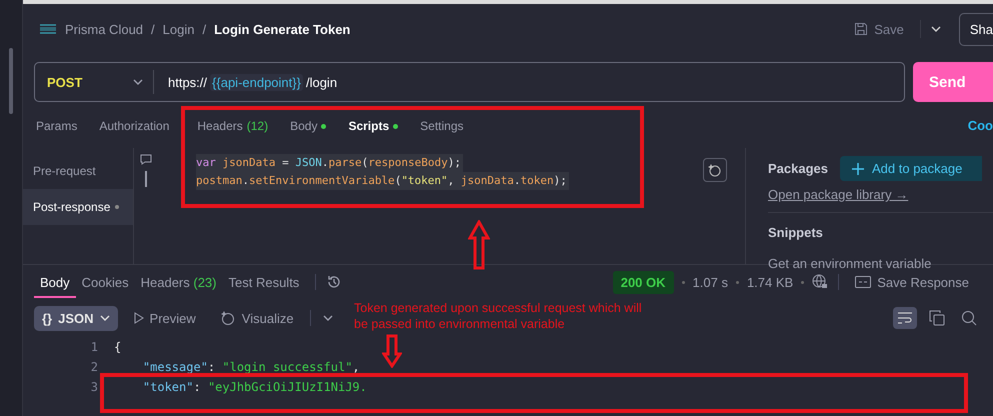 The width and height of the screenshot is (993, 416). Describe the element at coordinates (715, 170) in the screenshot. I see `ai-assist-button` at that location.